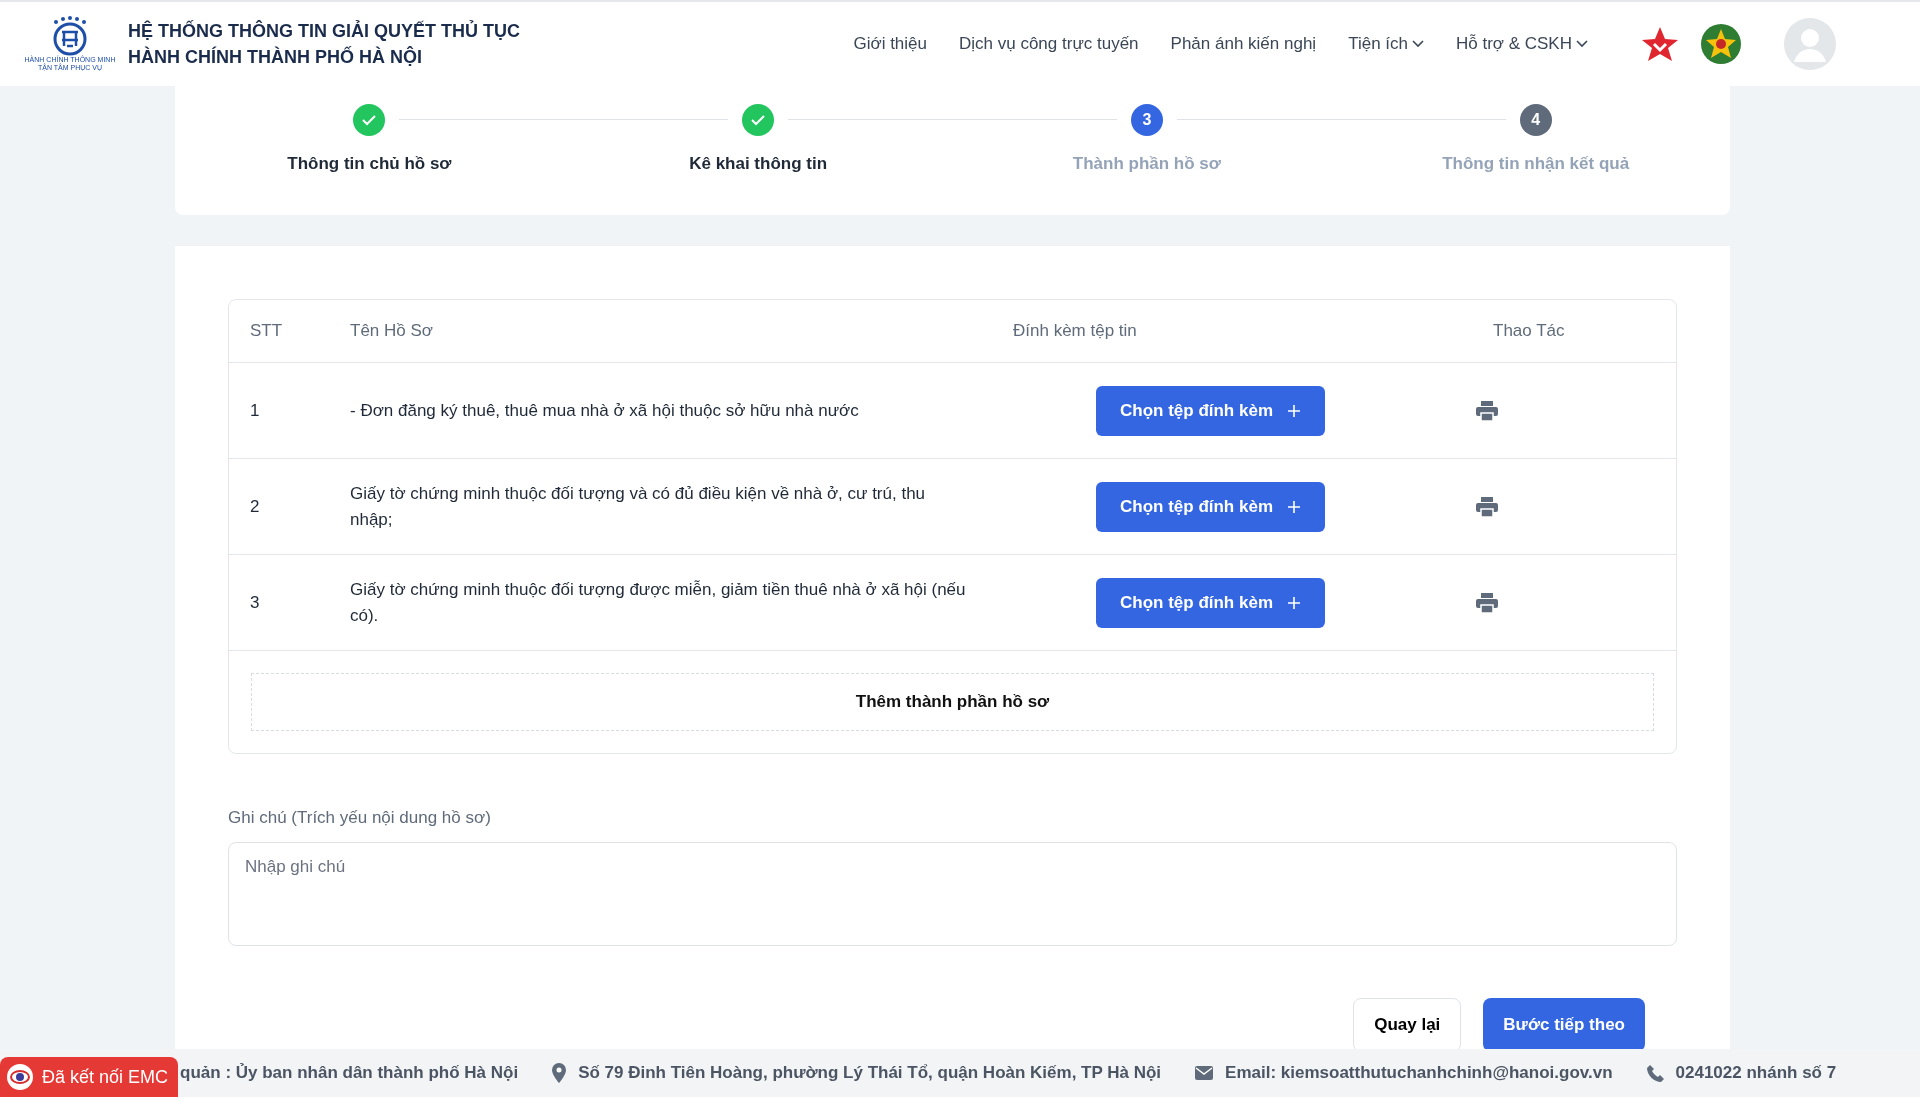 This screenshot has width=1920, height=1097. I want to click on column-header: Đính kèm tệp tin, so click(1075, 331).